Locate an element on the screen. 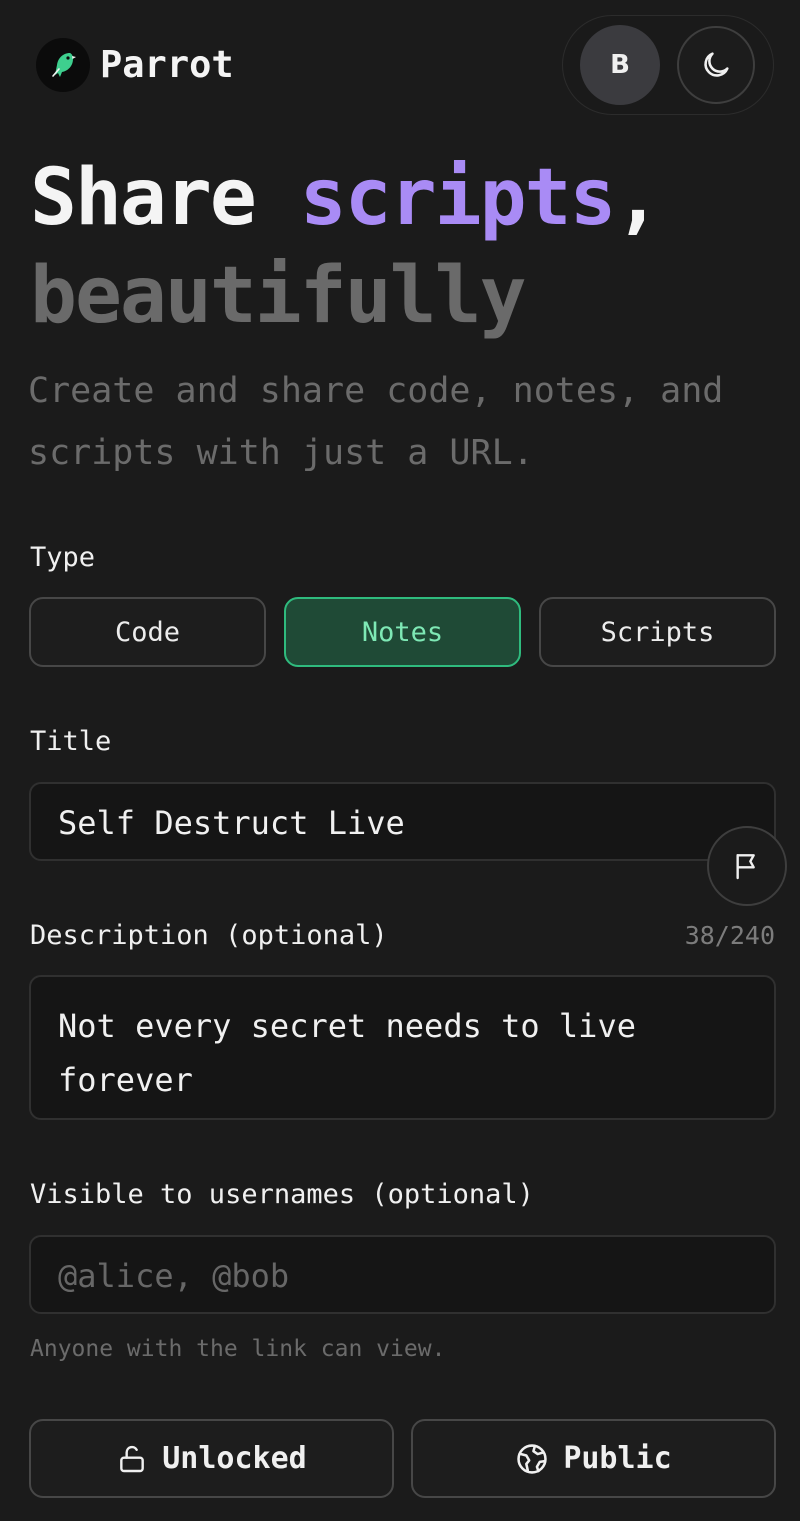  lock-toggle-button: Unlocked is located at coordinates (211, 1458).